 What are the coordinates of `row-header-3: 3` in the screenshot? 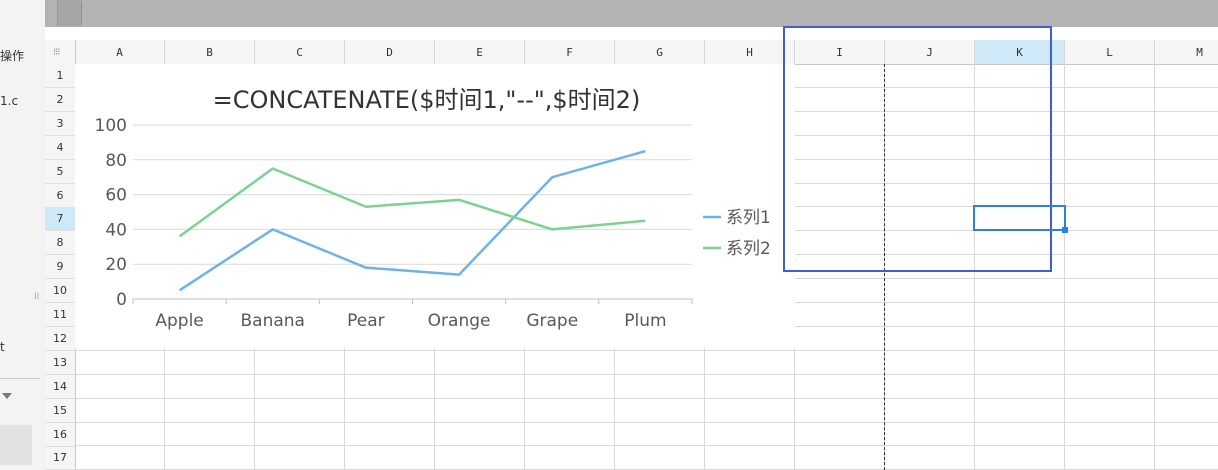 It's located at (60, 124).